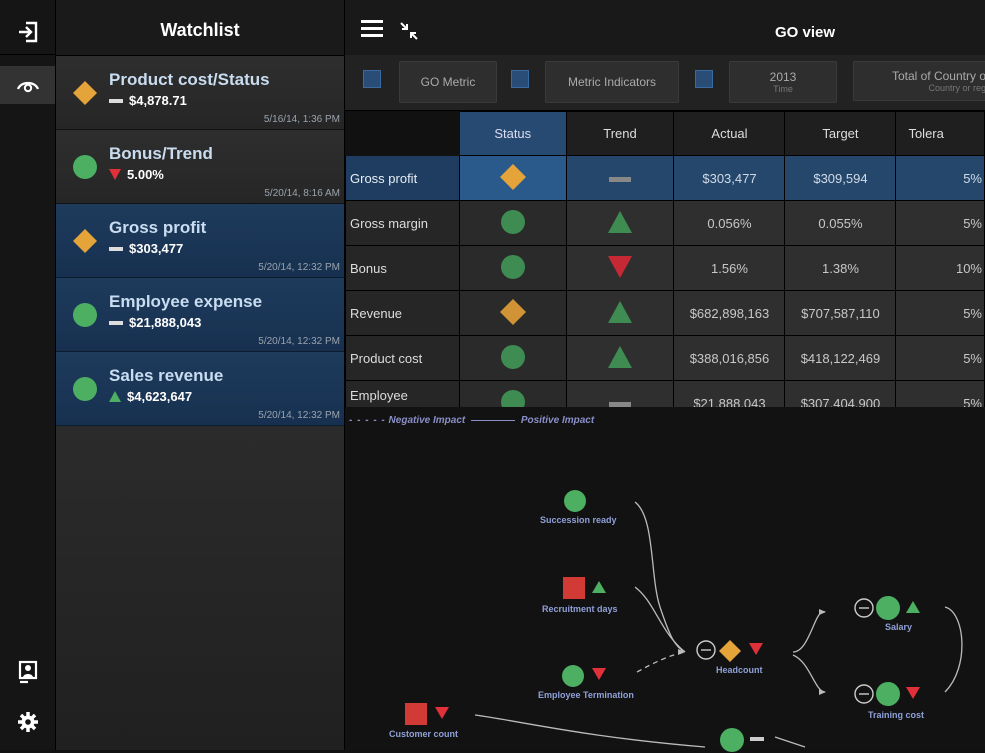 Image resolution: width=985 pixels, height=753 pixels. Describe the element at coordinates (189, 79) in the screenshot. I see `watchlist-item-title: Product cost/Status` at that location.